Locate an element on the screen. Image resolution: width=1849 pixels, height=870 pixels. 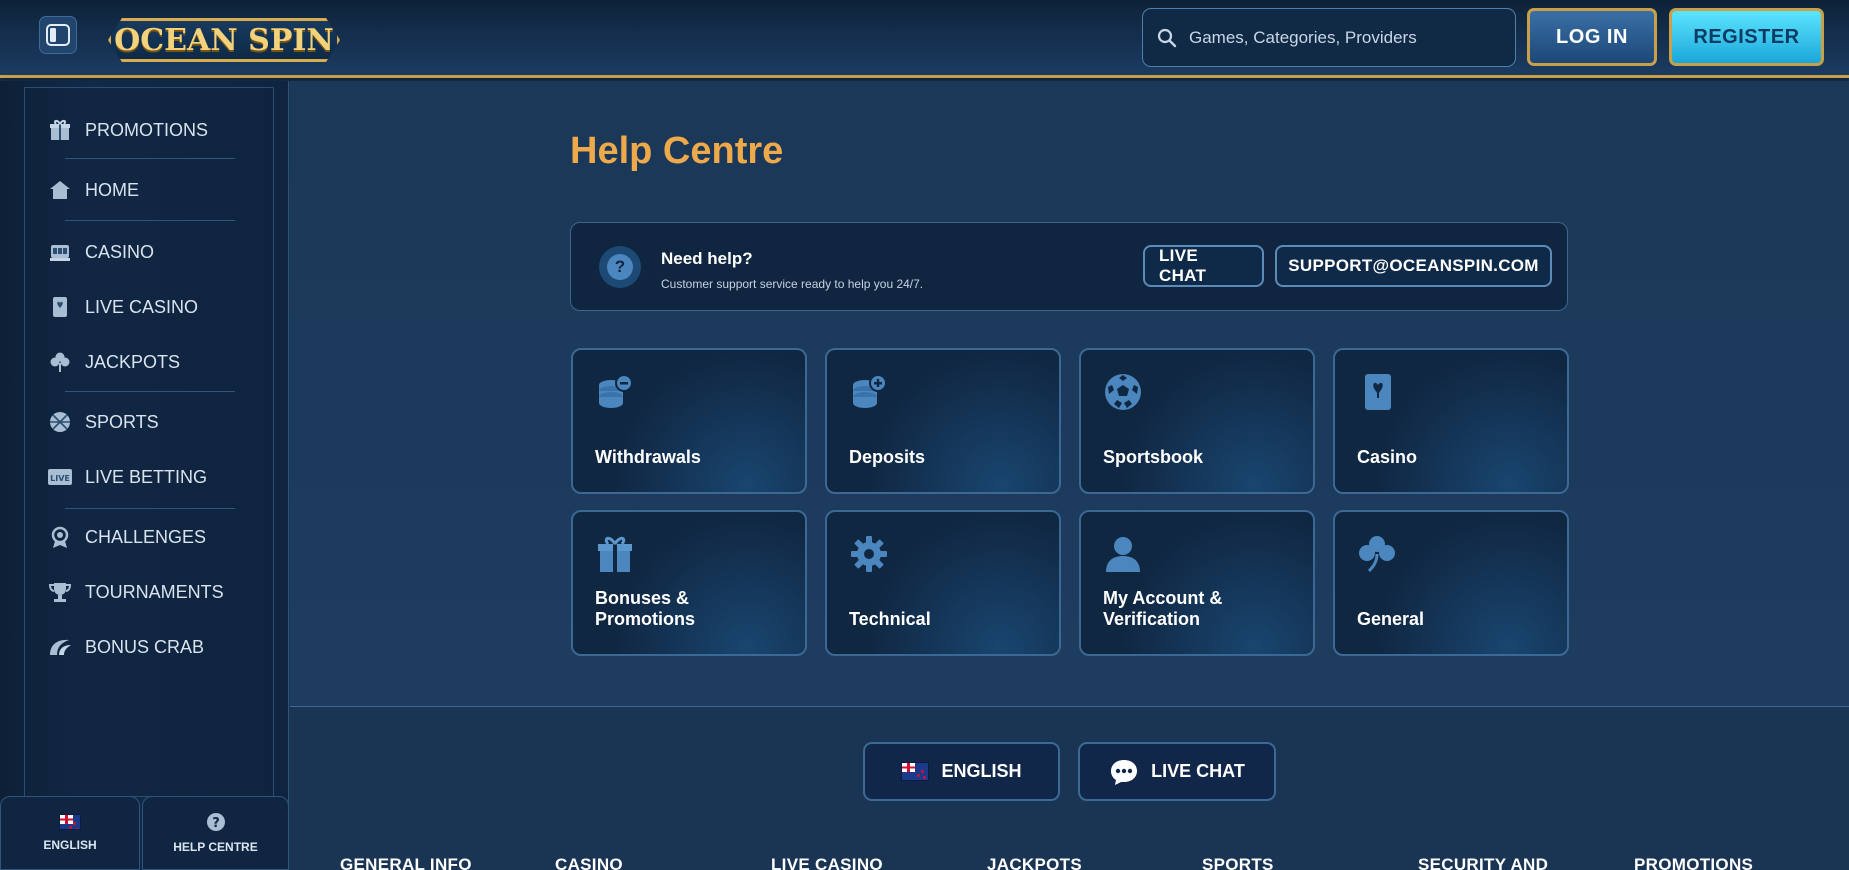
footer-live-chat-button: LIVE CHAT is located at coordinates (1177, 771).